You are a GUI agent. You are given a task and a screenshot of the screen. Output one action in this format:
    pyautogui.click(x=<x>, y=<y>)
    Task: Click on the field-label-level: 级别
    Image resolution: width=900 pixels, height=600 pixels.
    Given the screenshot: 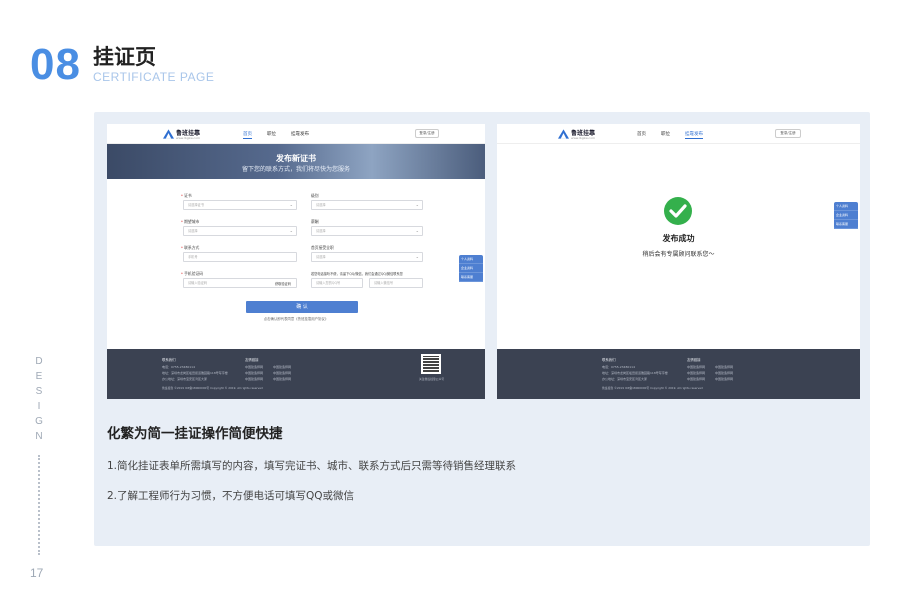 What is the action you would take?
    pyautogui.click(x=315, y=195)
    